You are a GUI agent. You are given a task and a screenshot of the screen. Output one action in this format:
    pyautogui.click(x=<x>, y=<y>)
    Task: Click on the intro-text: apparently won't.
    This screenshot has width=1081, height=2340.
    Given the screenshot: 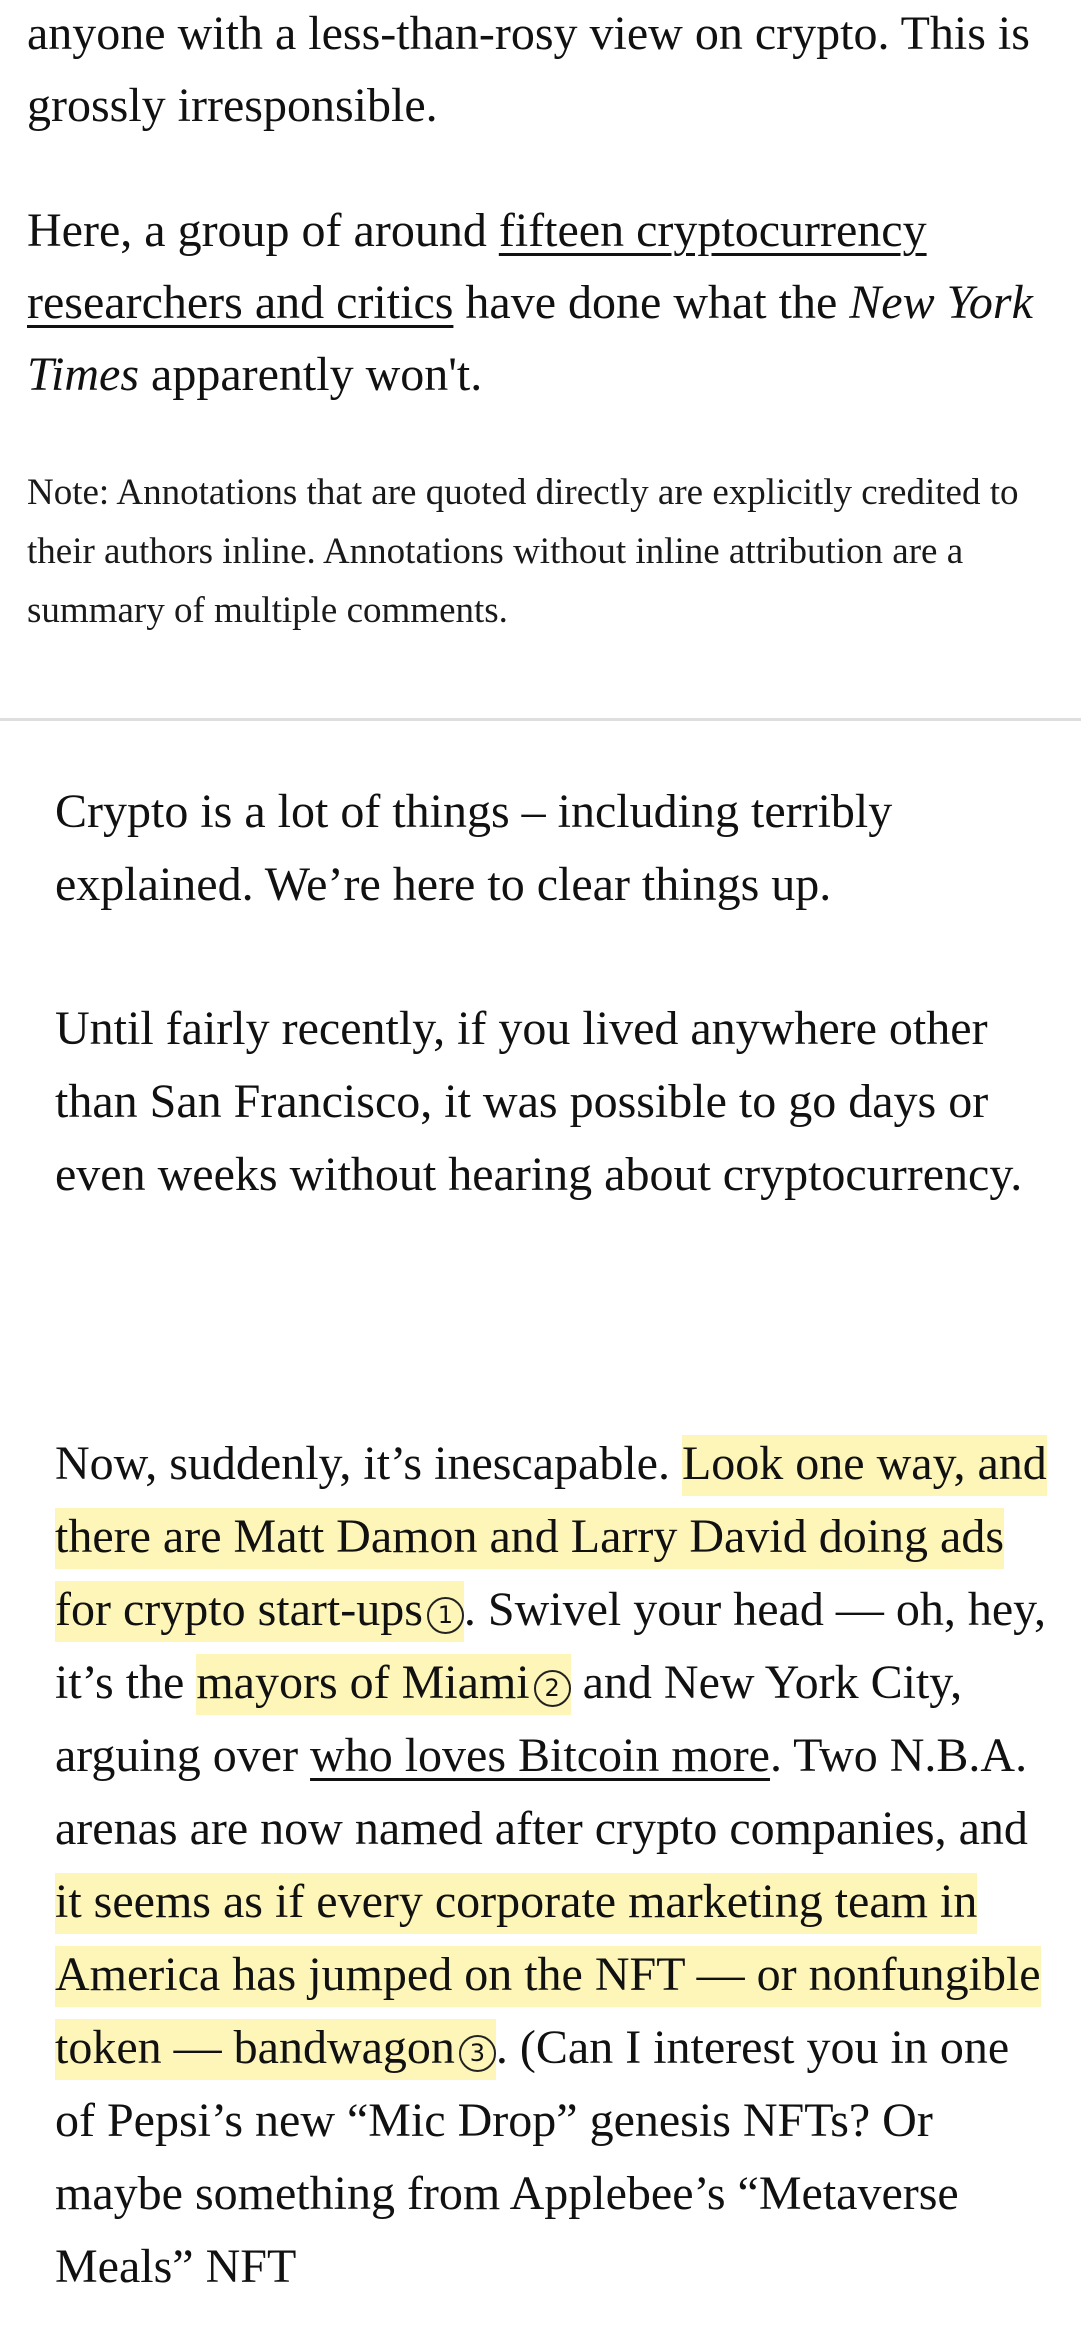 What is the action you would take?
    pyautogui.click(x=311, y=374)
    